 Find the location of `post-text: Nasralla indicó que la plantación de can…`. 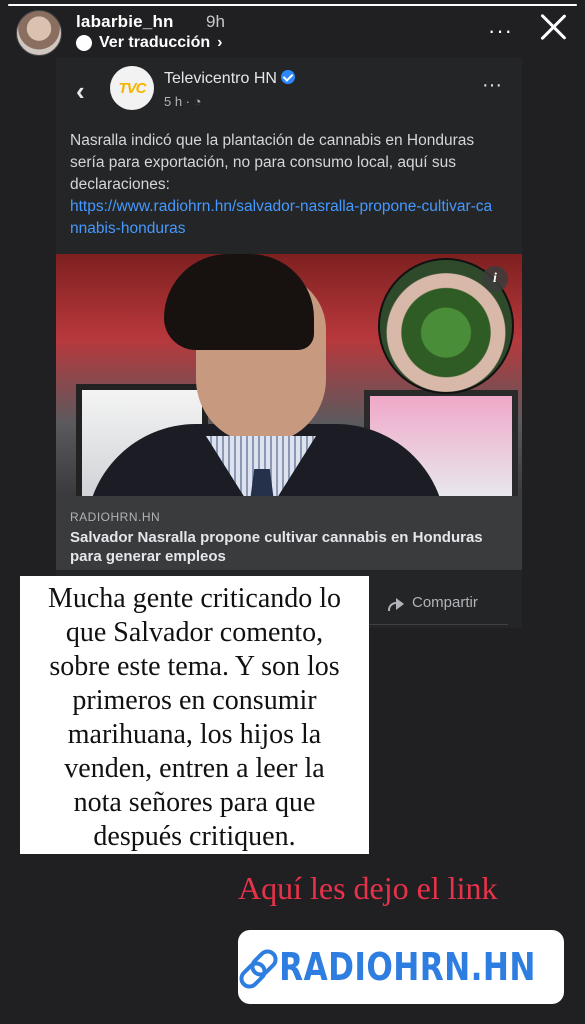

post-text: Nasralla indicó que la plantación de can… is located at coordinates (285, 185).